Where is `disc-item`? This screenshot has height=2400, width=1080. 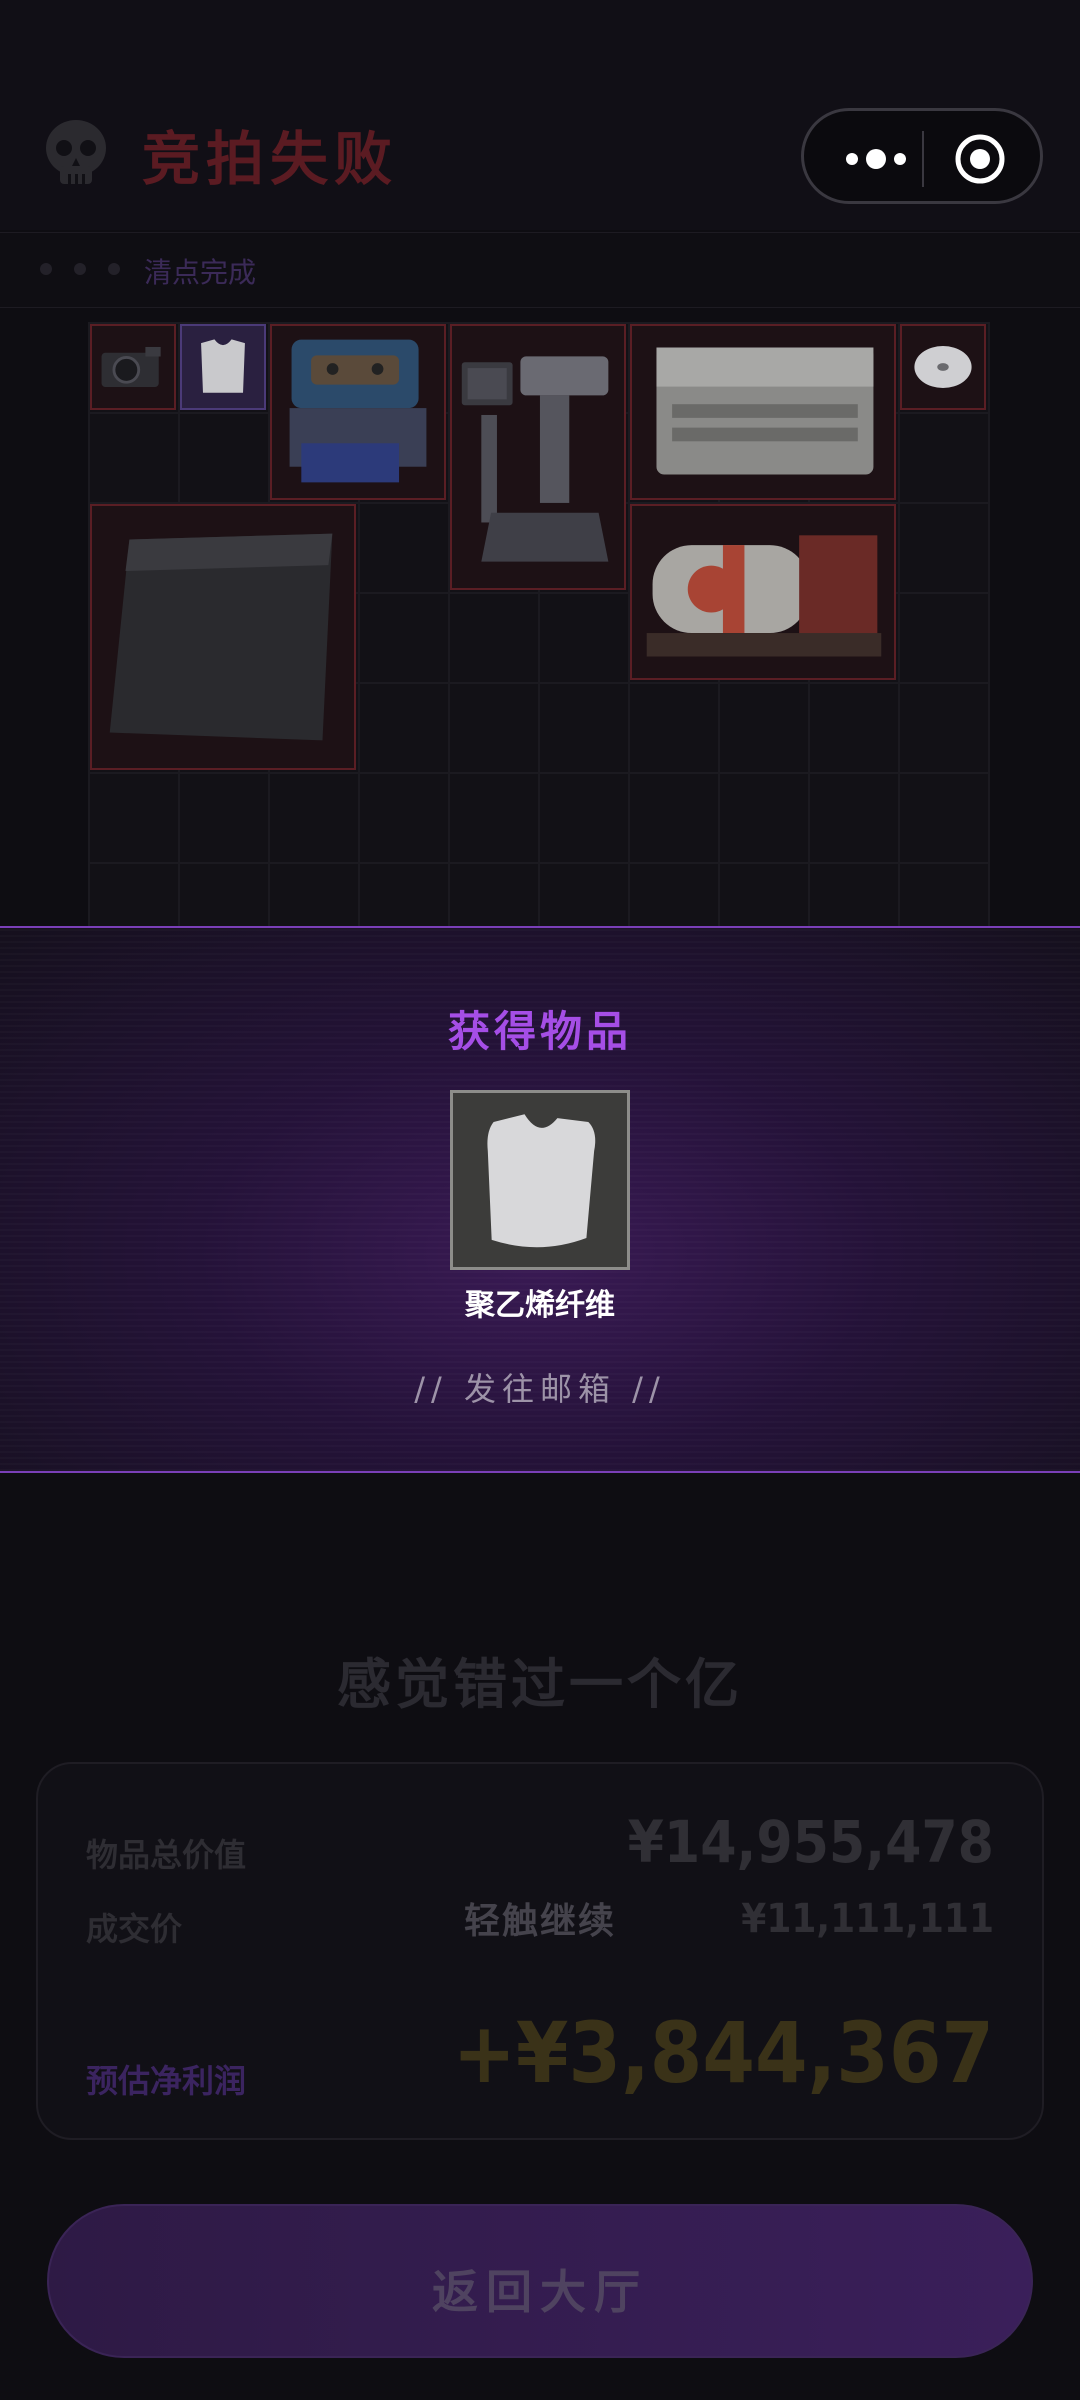
disc-item is located at coordinates (943, 367).